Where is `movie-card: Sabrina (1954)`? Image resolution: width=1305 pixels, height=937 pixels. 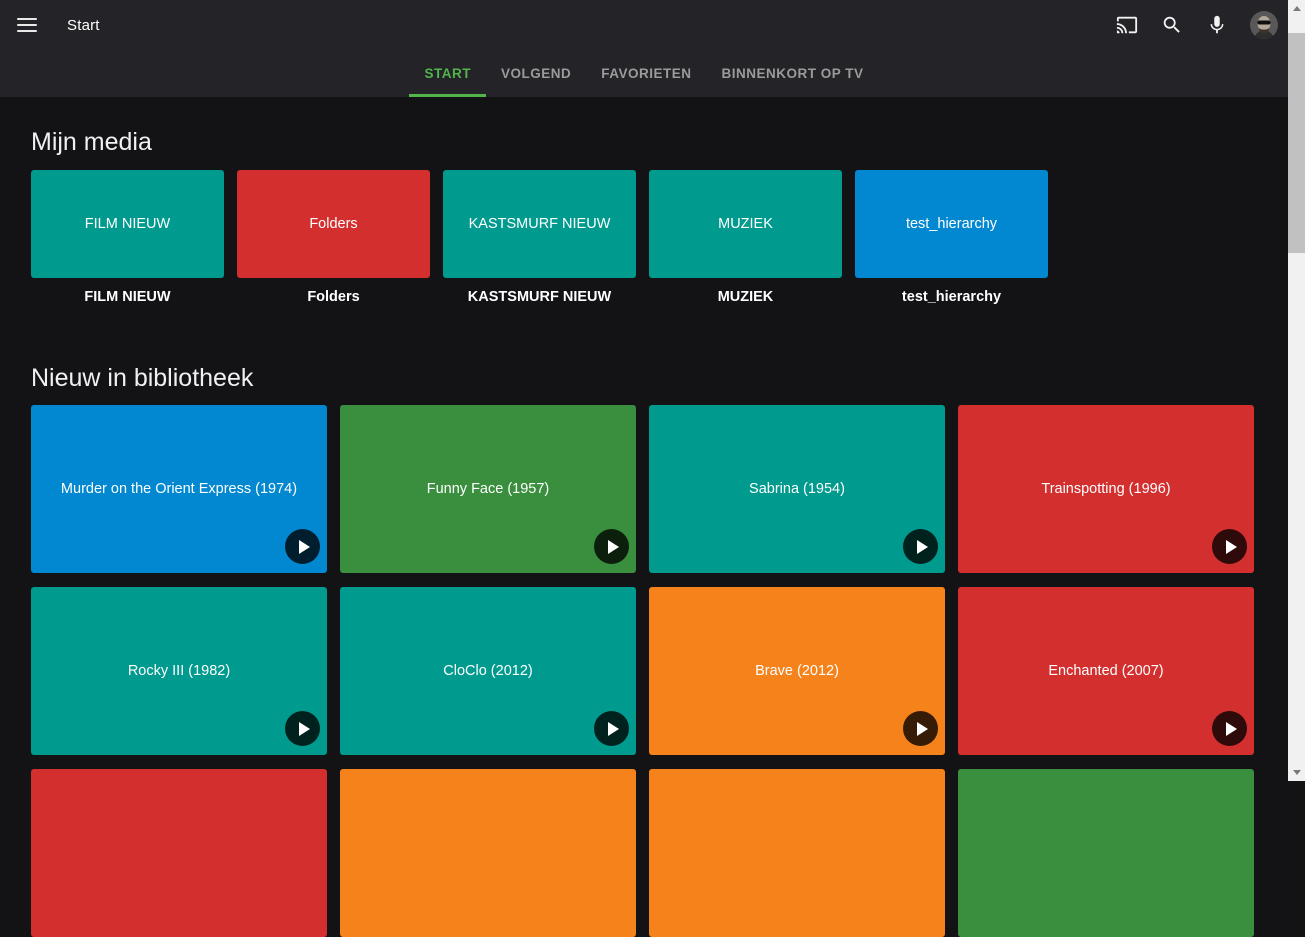 movie-card: Sabrina (1954) is located at coordinates (797, 489).